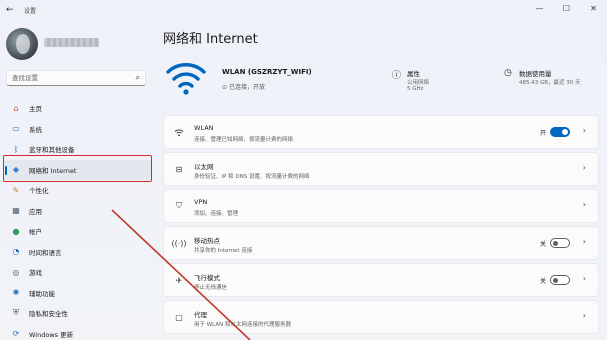 The height and width of the screenshot is (340, 607). Describe the element at coordinates (16, 170) in the screenshot. I see `network-icon: ◆` at that location.